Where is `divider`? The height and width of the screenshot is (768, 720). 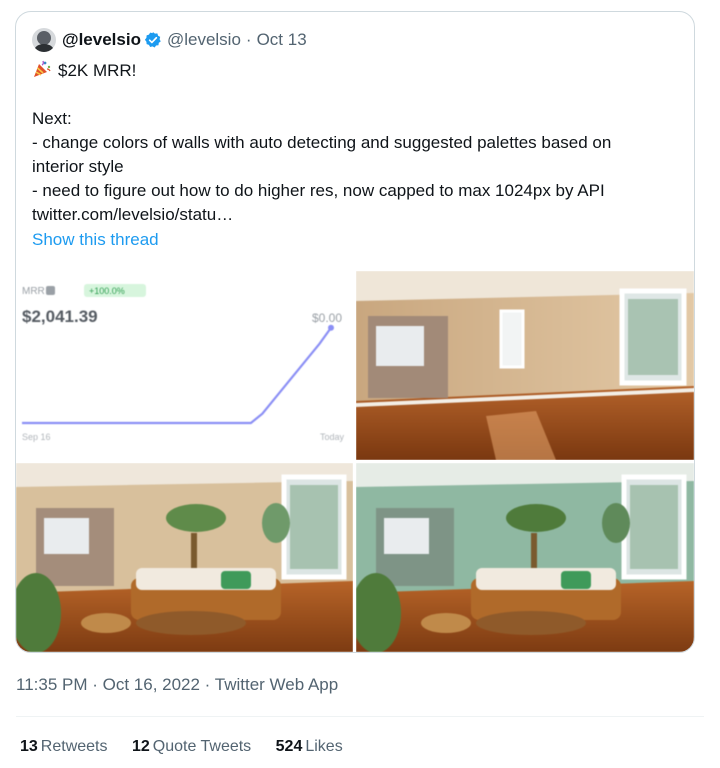 divider is located at coordinates (360, 716).